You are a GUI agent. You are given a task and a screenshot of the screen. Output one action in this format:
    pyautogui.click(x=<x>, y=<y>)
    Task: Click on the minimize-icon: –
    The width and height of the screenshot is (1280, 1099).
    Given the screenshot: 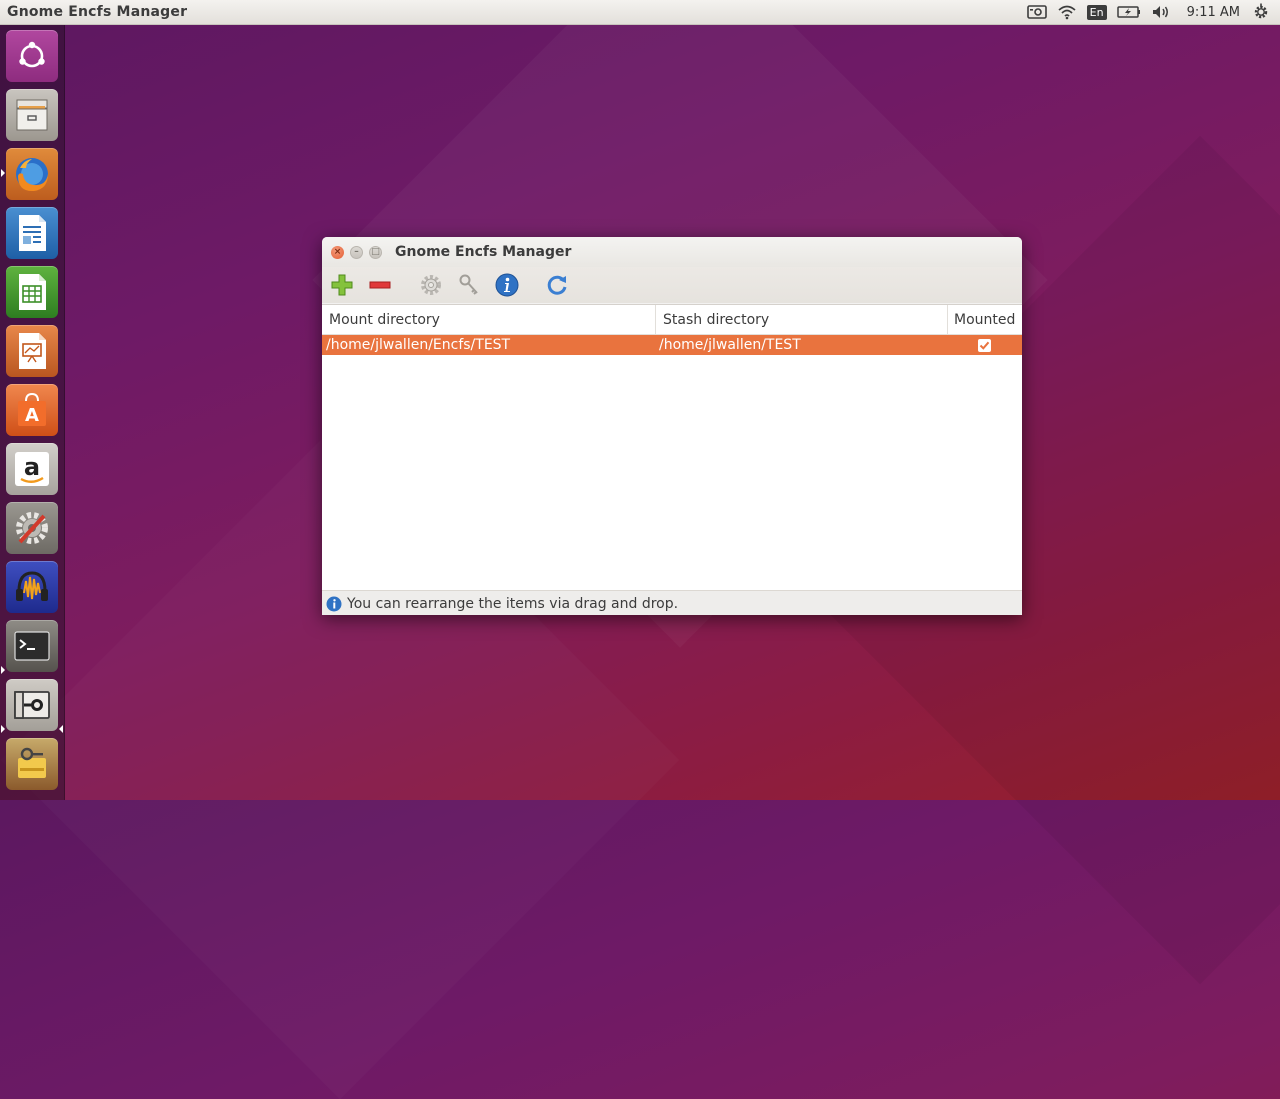 What is the action you would take?
    pyautogui.click(x=356, y=252)
    